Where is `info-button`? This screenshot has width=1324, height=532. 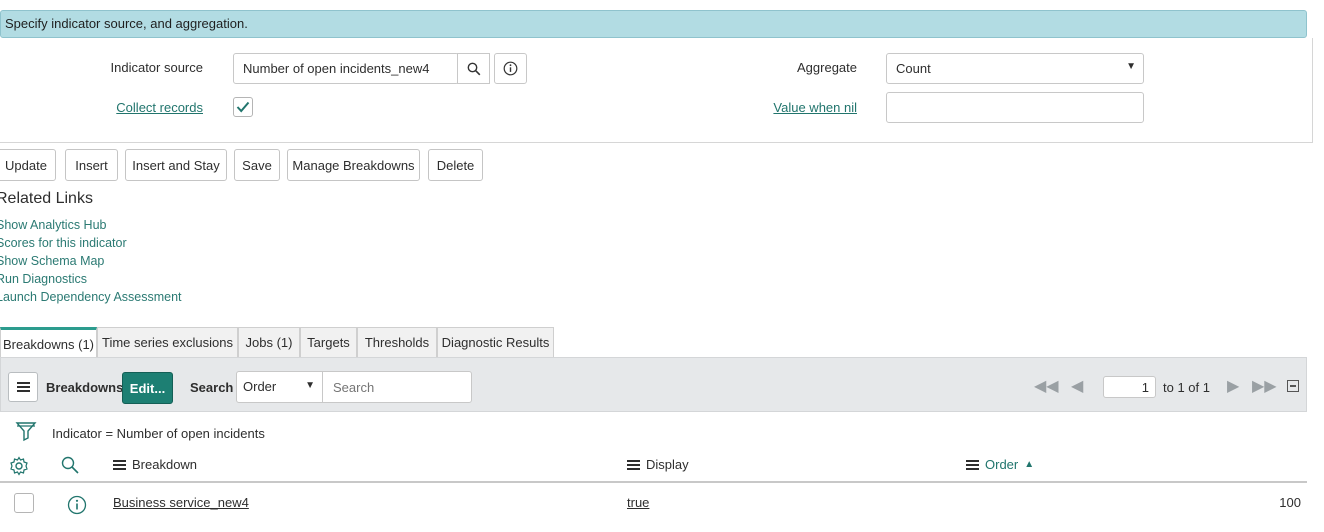 info-button is located at coordinates (510, 68).